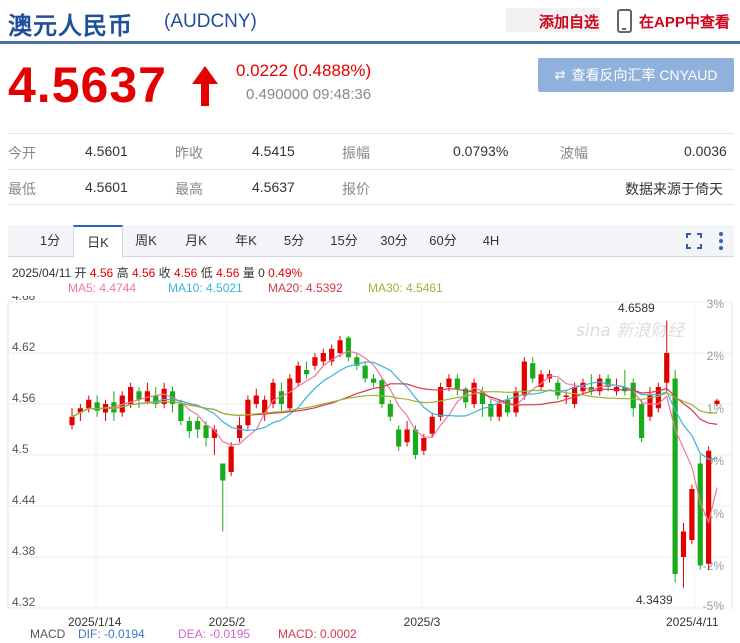  I want to click on y-tick-label: 4.32, so click(24, 602).